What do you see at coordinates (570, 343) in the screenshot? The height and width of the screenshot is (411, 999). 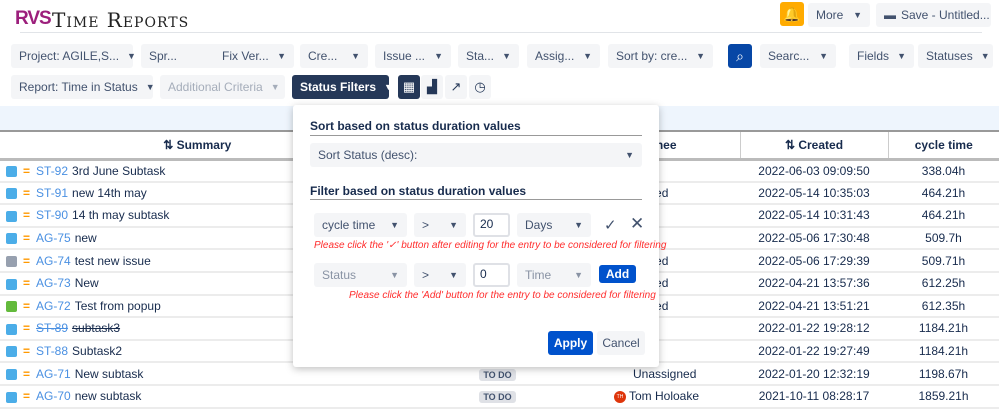 I see `apply-button: Apply` at bounding box center [570, 343].